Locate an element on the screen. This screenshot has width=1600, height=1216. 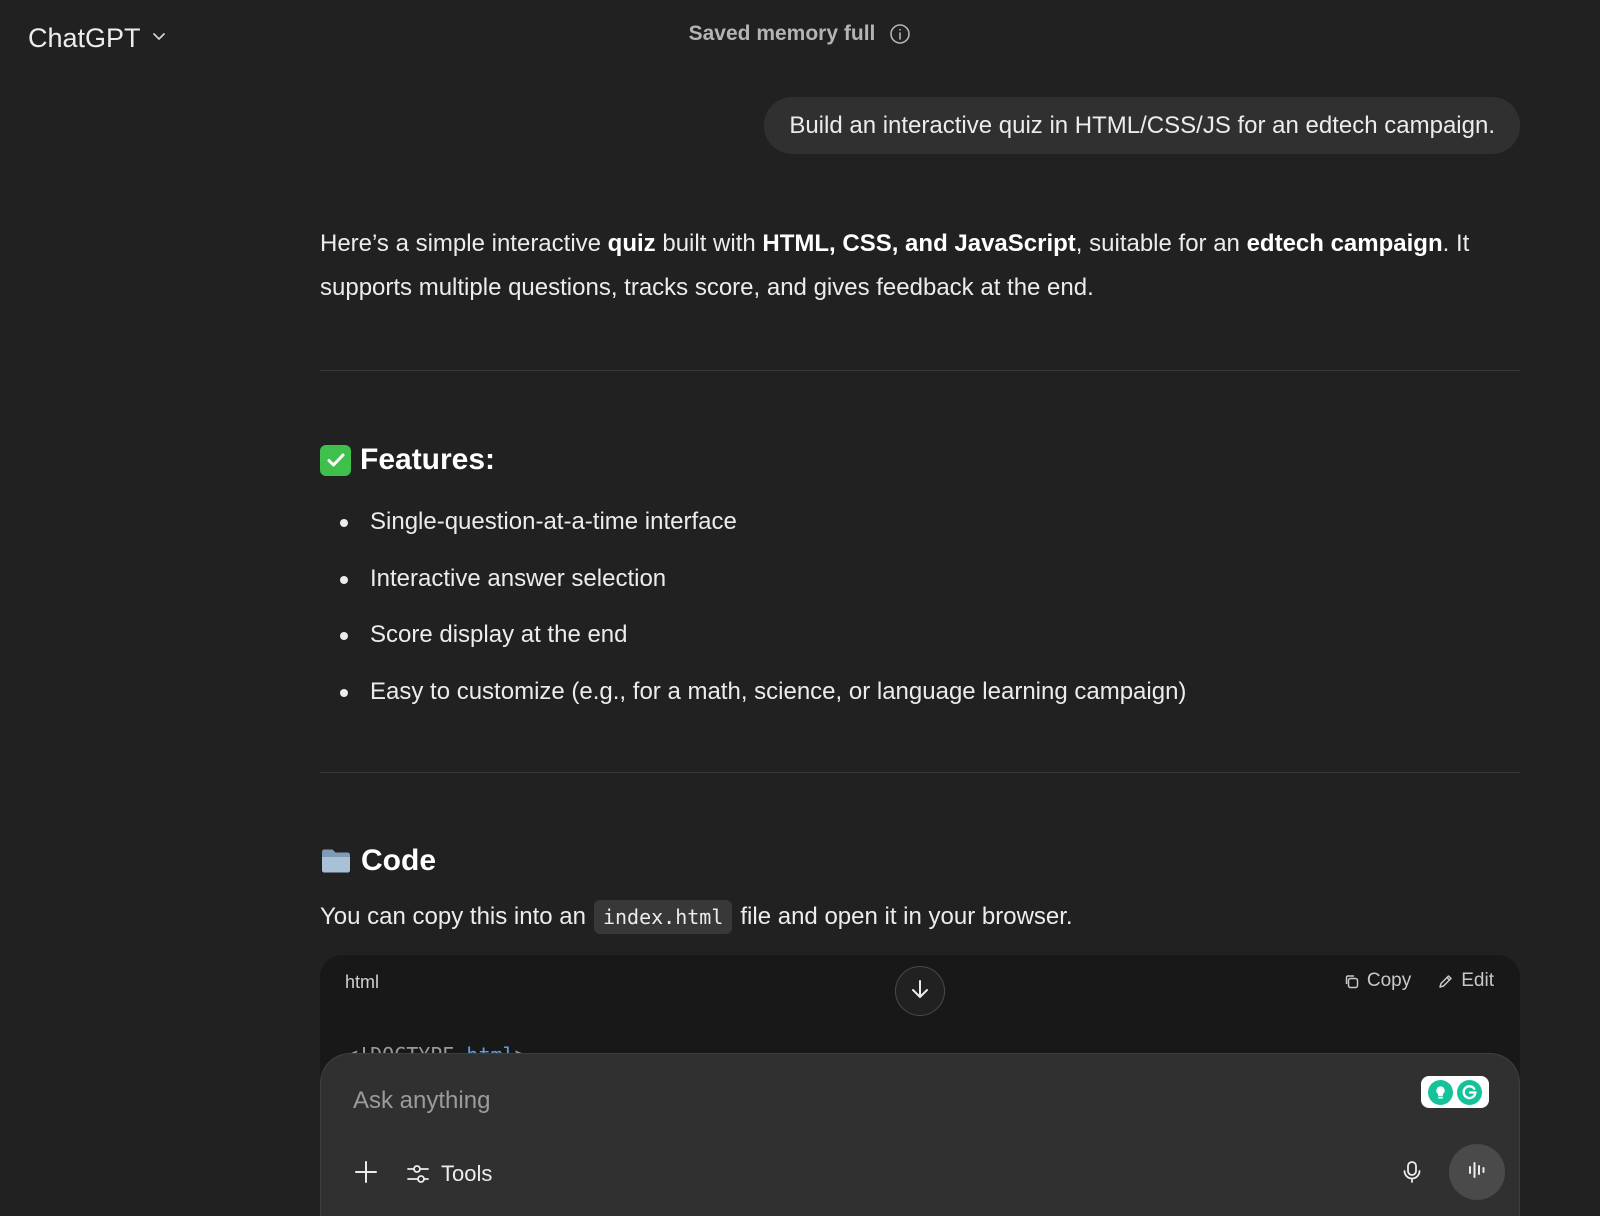
arrow-down-icon is located at coordinates (920, 991).